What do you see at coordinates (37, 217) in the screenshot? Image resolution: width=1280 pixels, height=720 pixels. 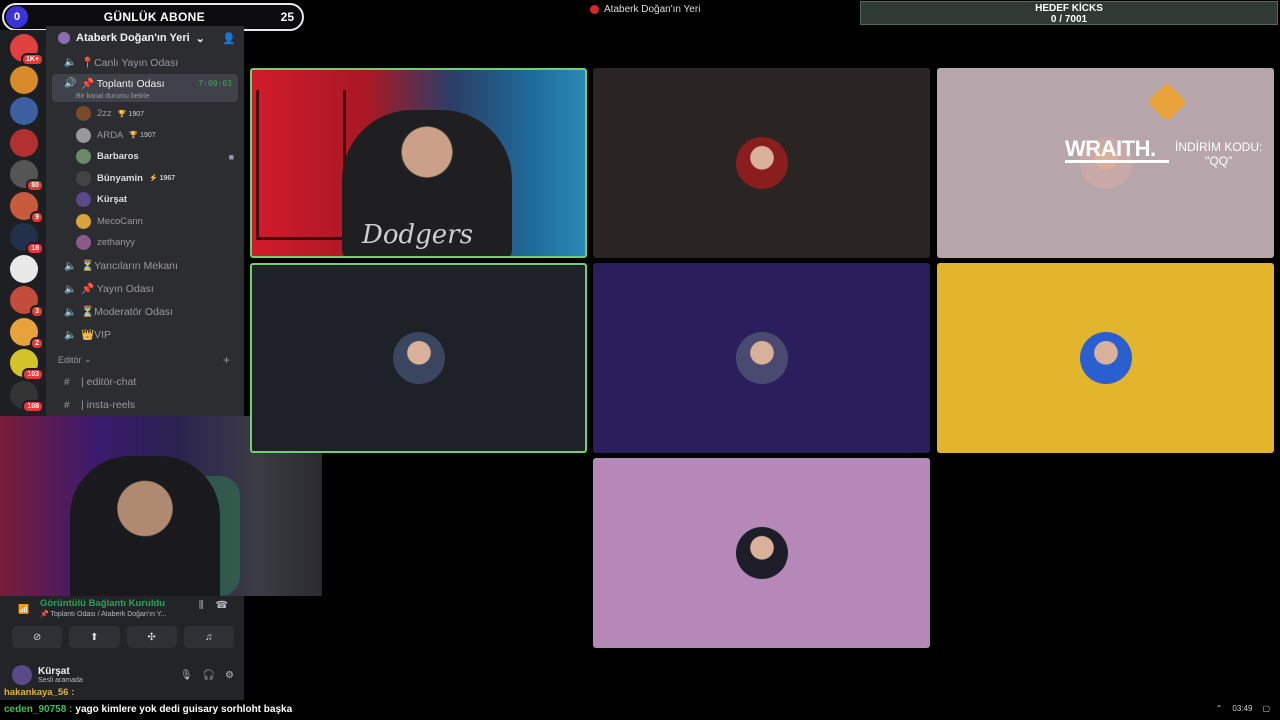 I see `unread-badge: 9` at bounding box center [37, 217].